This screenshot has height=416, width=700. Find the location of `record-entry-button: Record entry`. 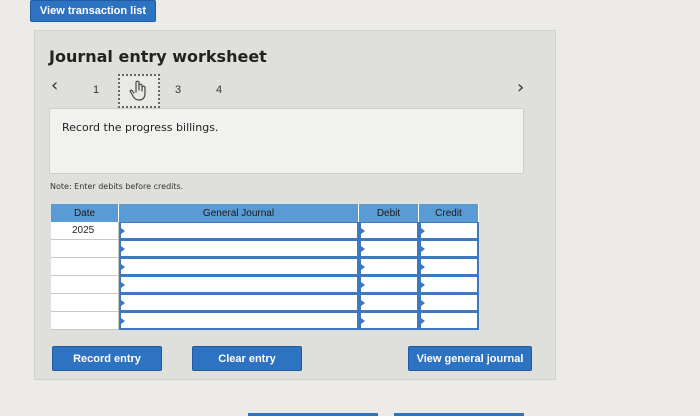

record-entry-button: Record entry is located at coordinates (107, 358).